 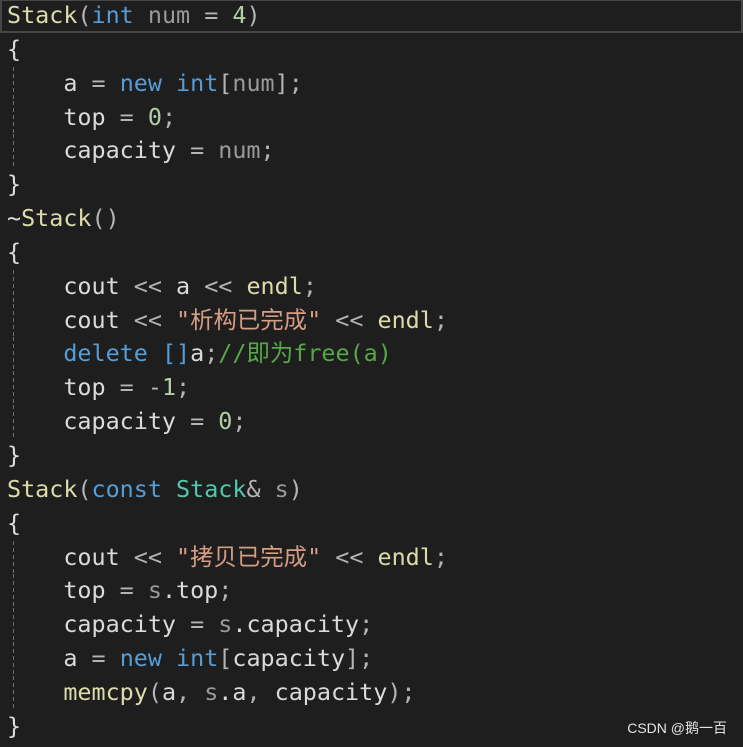 I want to click on code-line: capacity = s.capacity;, so click(x=371, y=625).